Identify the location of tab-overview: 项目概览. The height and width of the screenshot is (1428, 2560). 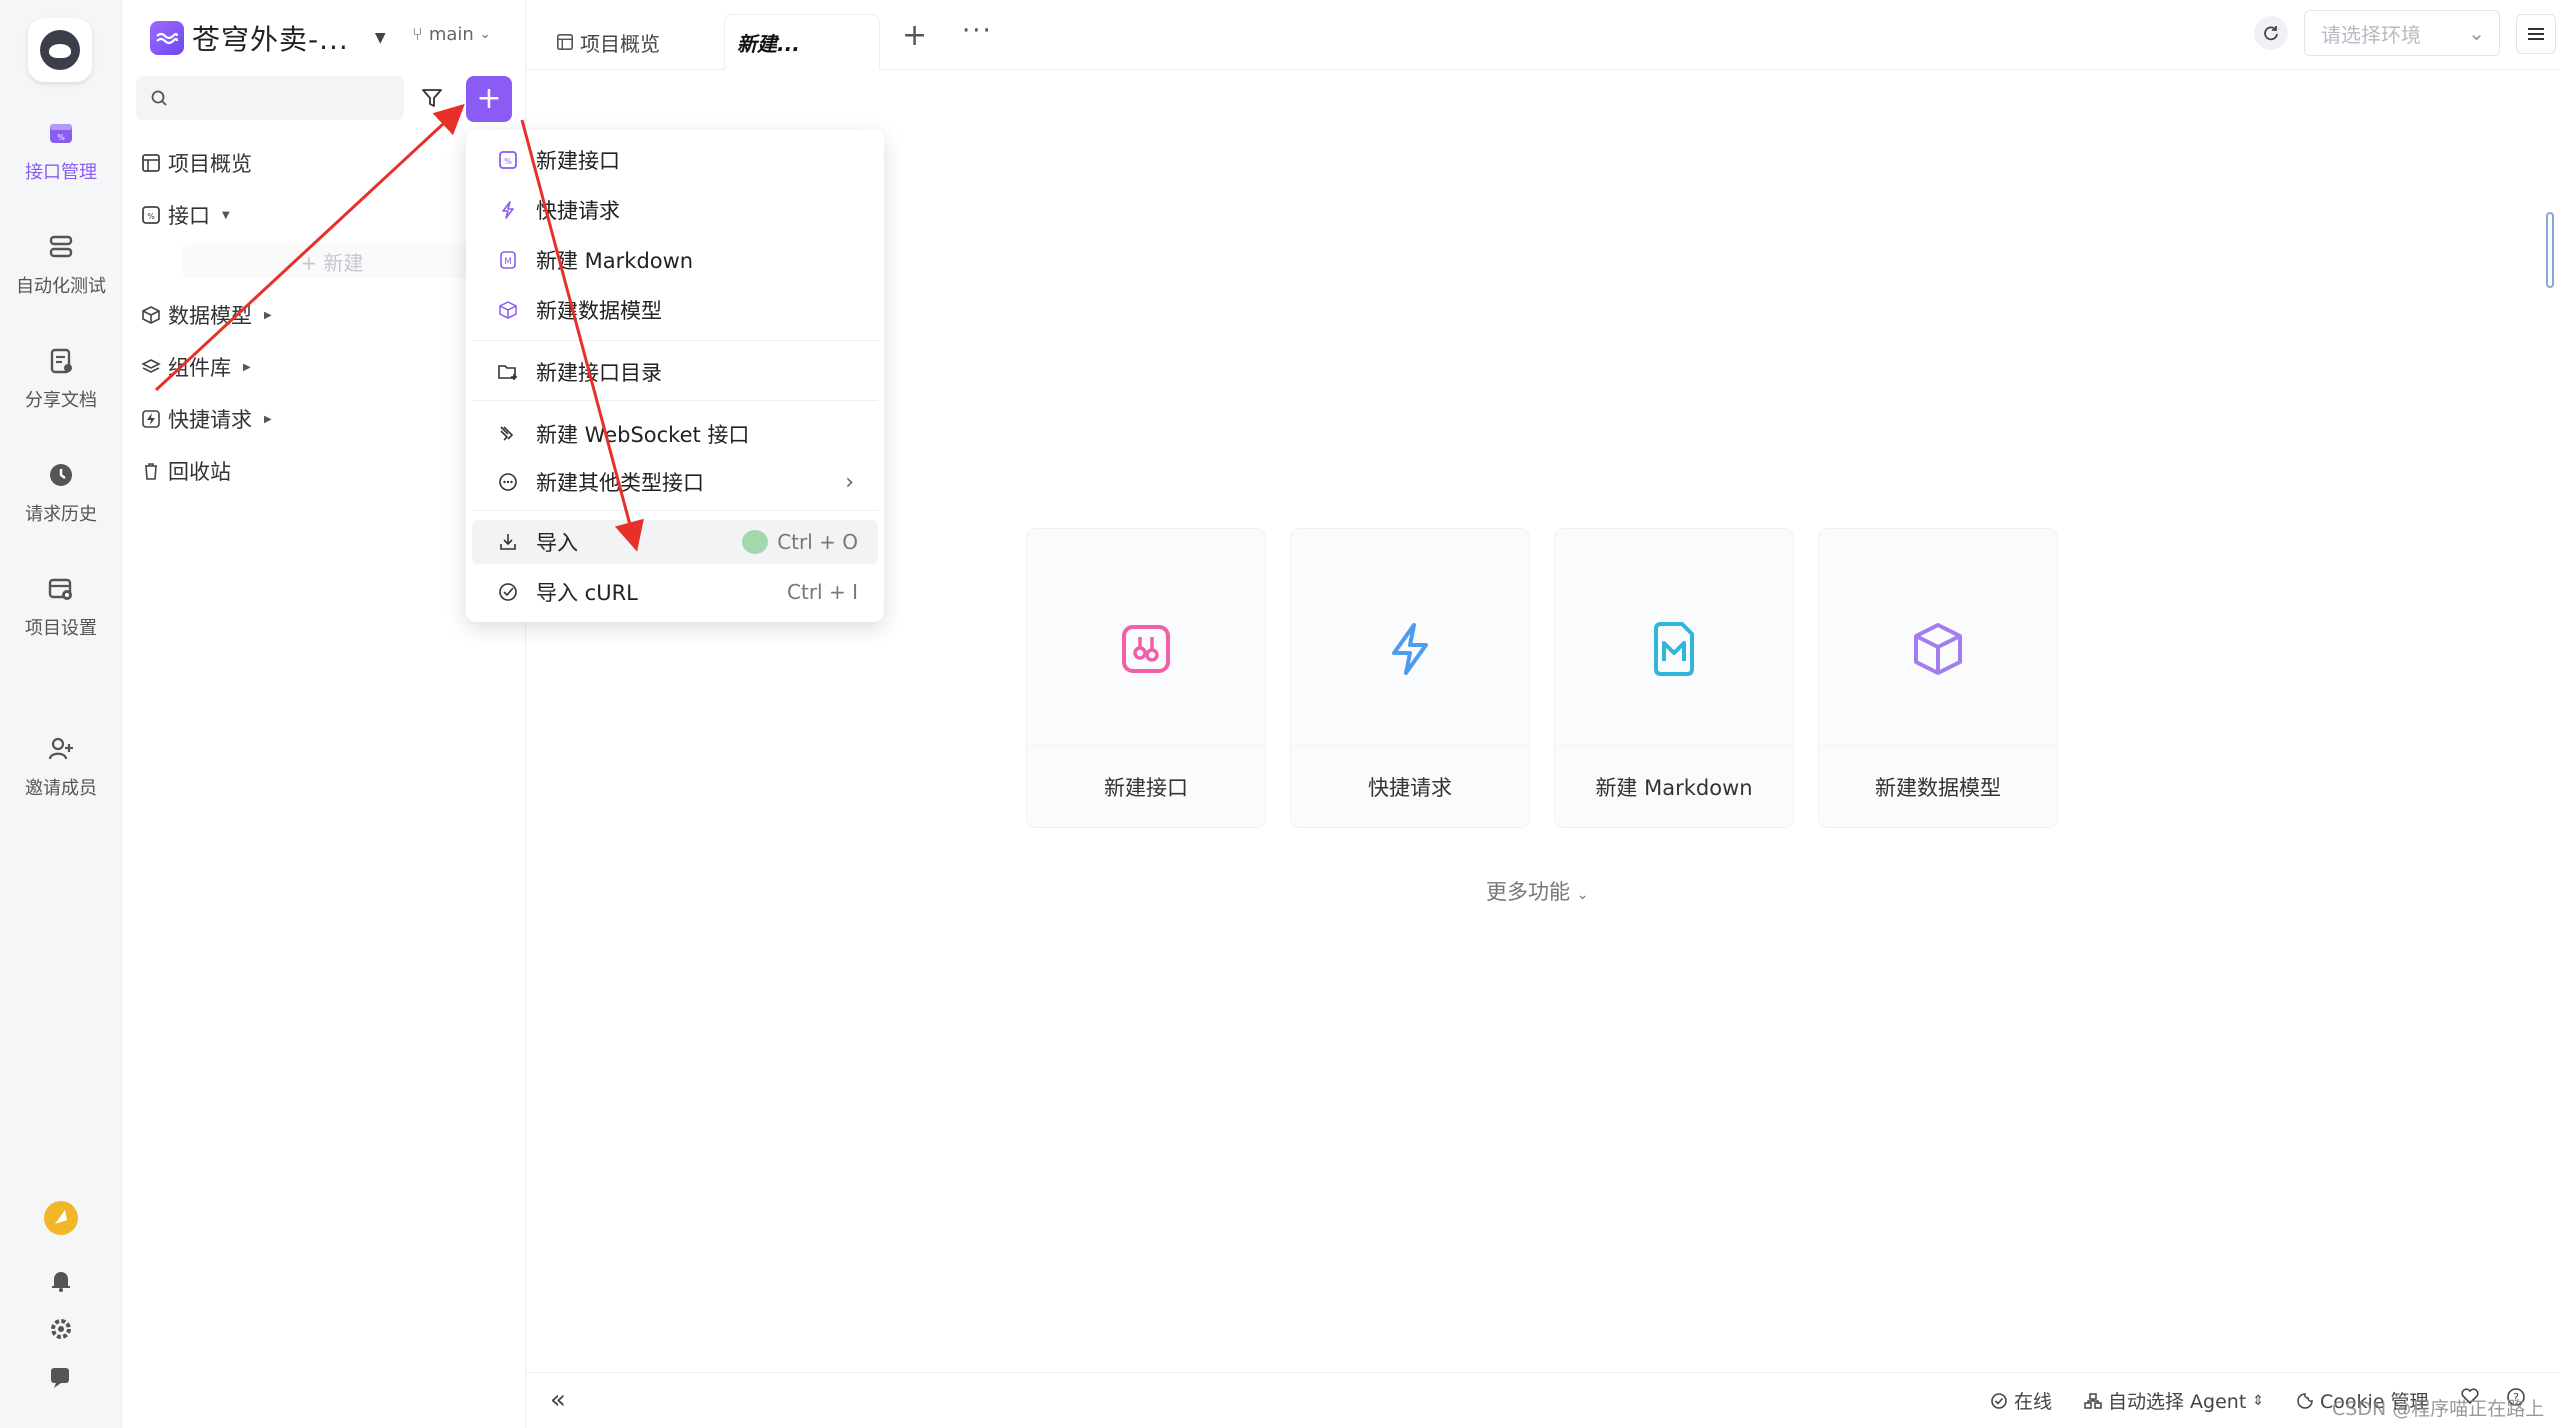
(608, 42).